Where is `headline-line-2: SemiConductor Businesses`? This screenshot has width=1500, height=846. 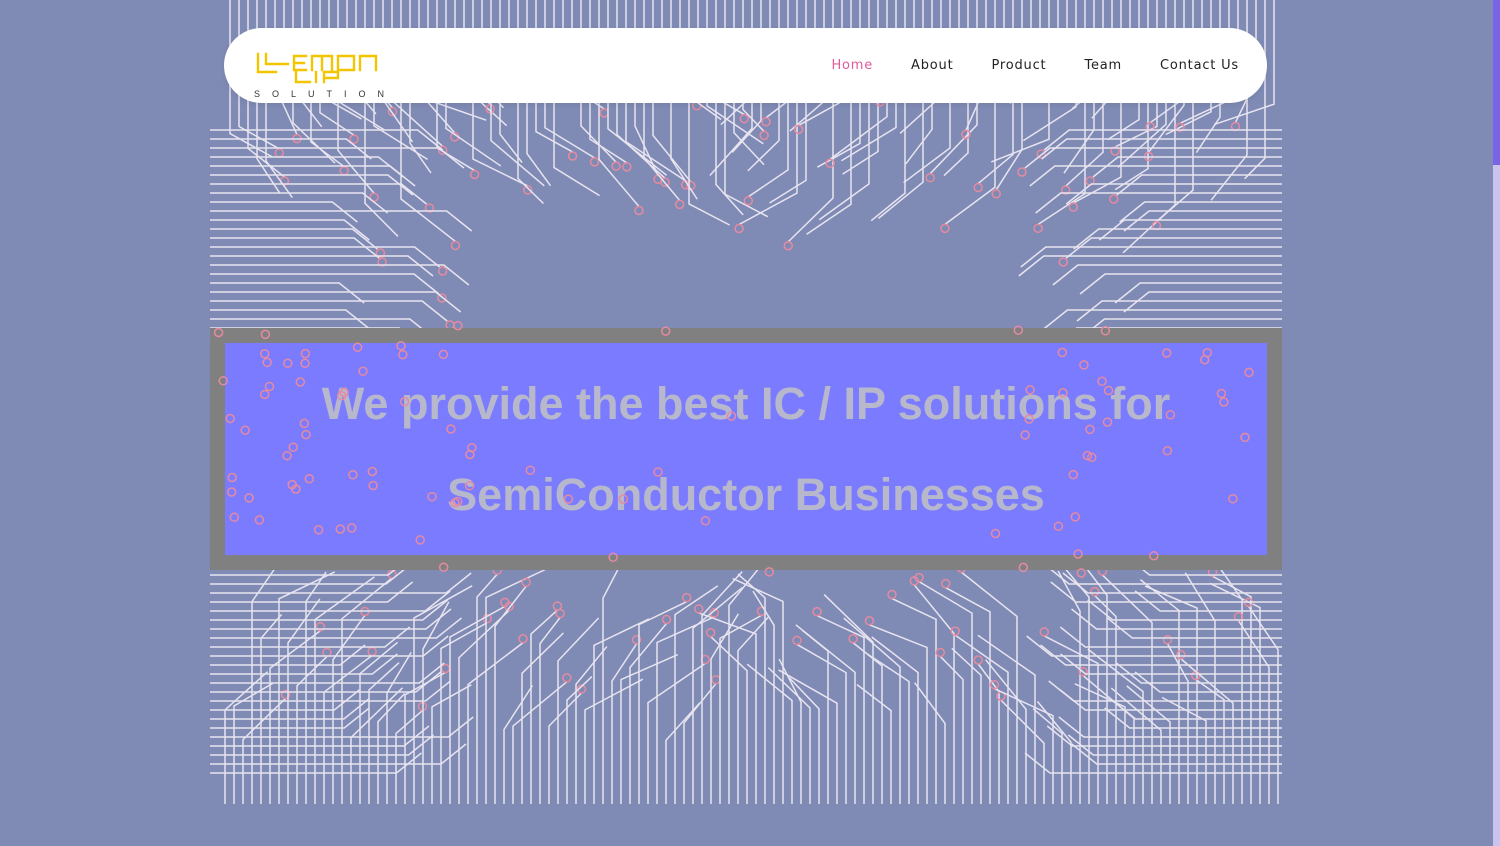 headline-line-2: SemiConductor Businesses is located at coordinates (746, 494).